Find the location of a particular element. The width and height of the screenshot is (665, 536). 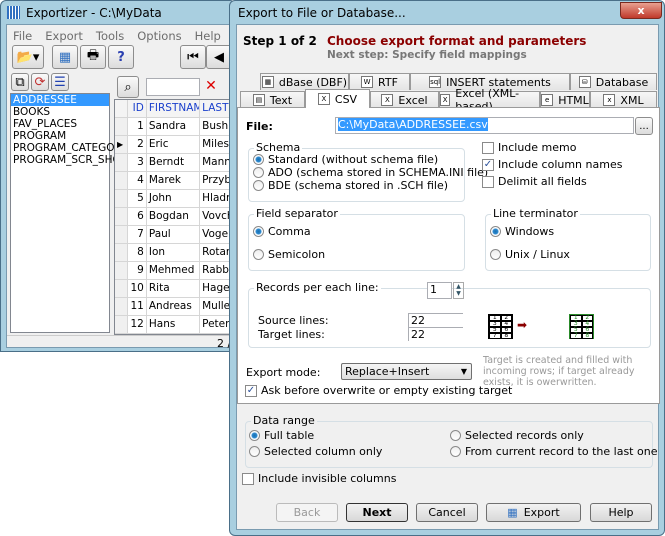

grid-cell: Eric is located at coordinates (174, 144).